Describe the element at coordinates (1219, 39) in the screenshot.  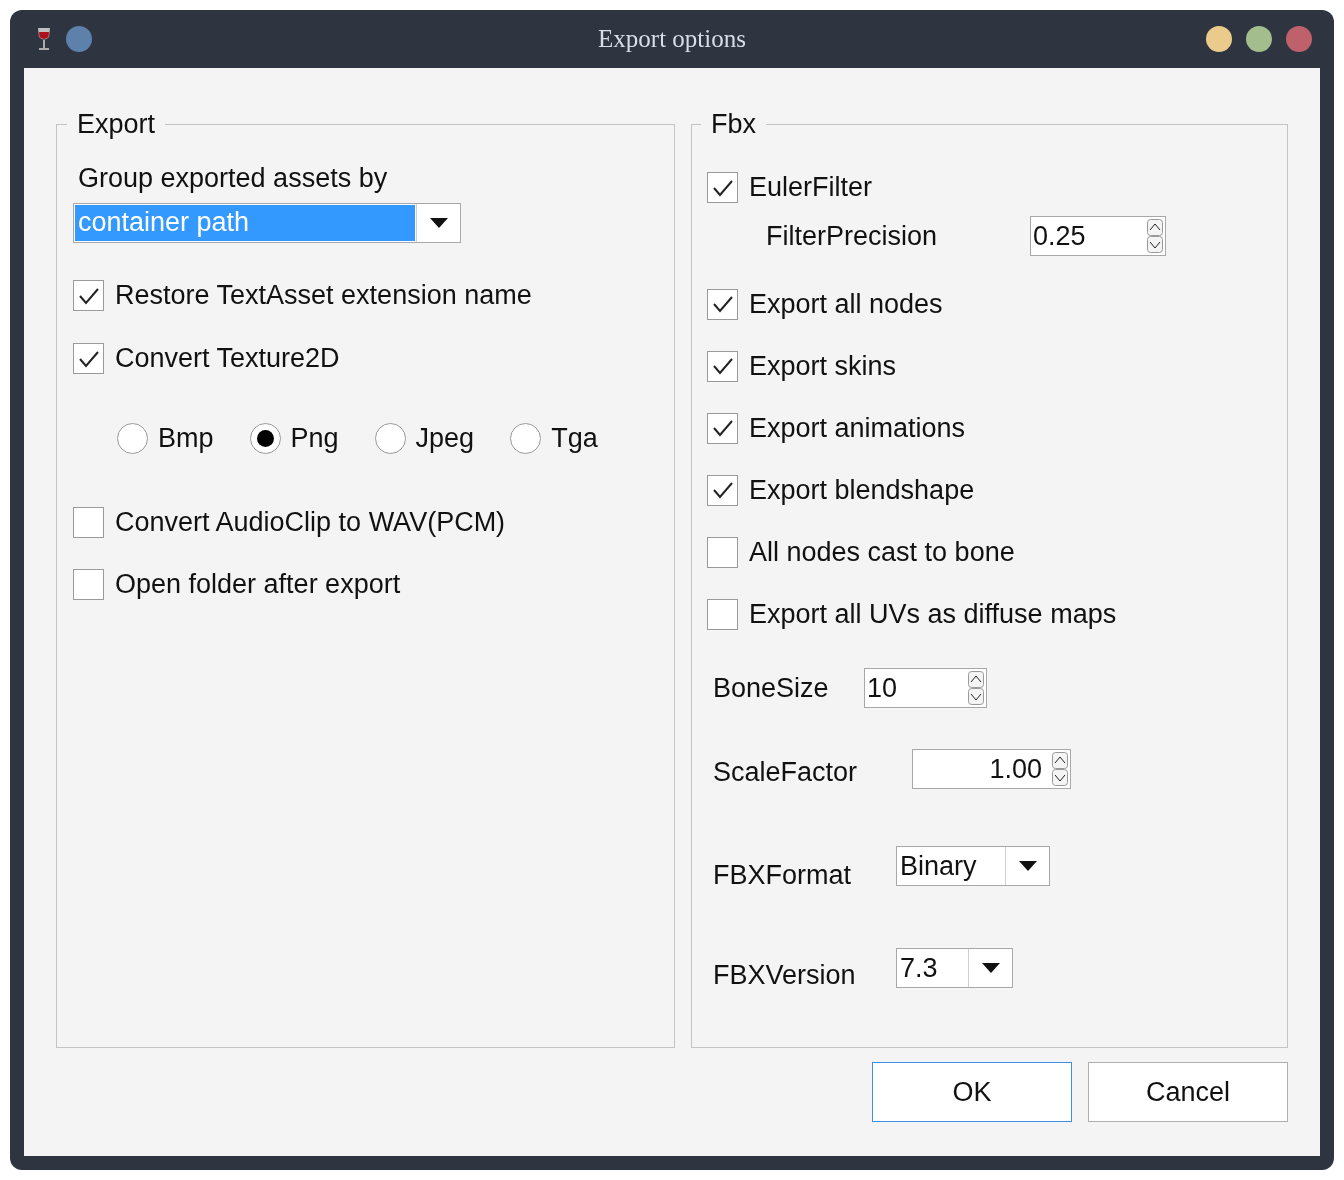
I see `minimize-button` at that location.